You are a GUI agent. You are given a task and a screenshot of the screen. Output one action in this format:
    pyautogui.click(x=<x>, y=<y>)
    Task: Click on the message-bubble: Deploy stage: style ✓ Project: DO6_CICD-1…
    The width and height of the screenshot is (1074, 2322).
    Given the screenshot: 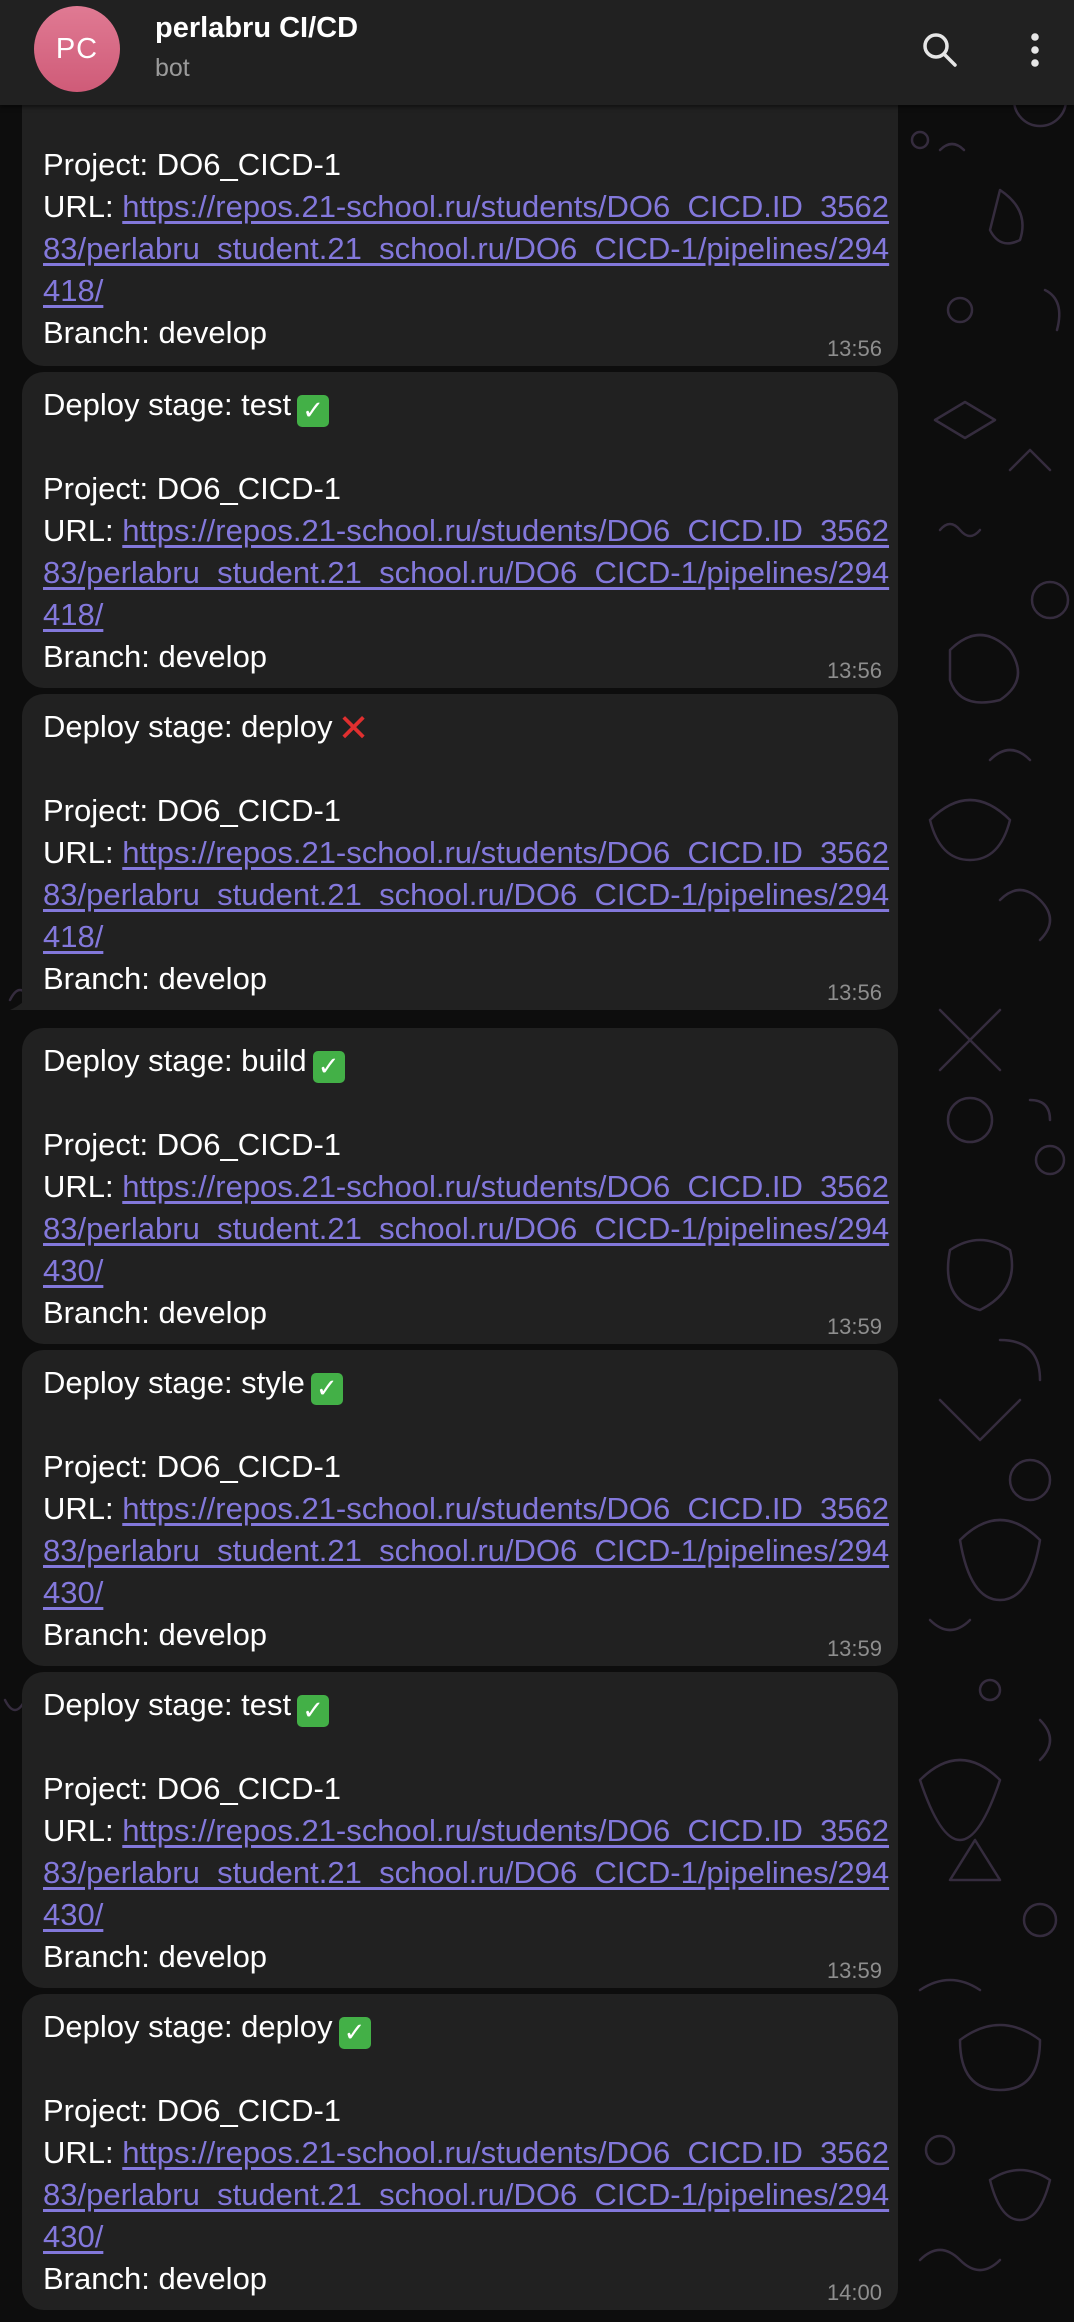 What is the action you would take?
    pyautogui.click(x=460, y=1508)
    